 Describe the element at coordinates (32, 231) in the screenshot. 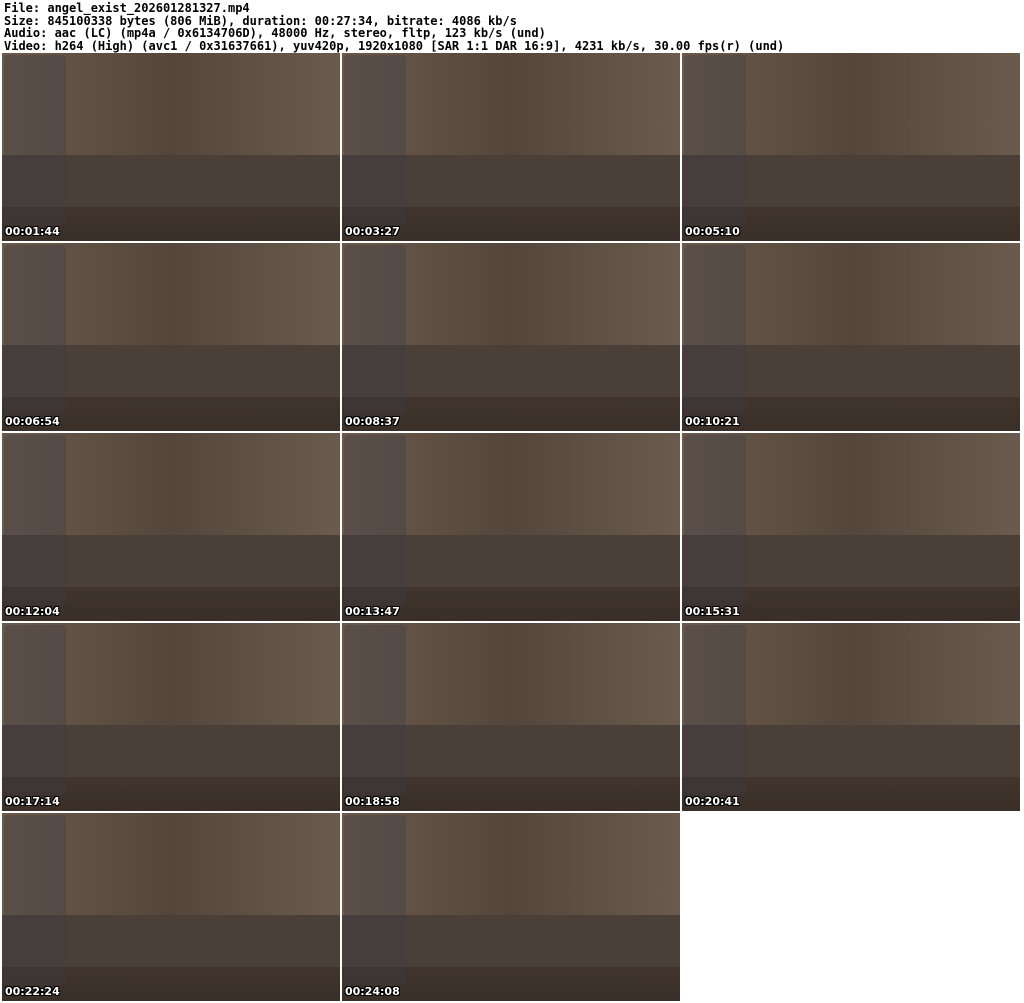

I see `frame-timestamp: 00:01:44` at that location.